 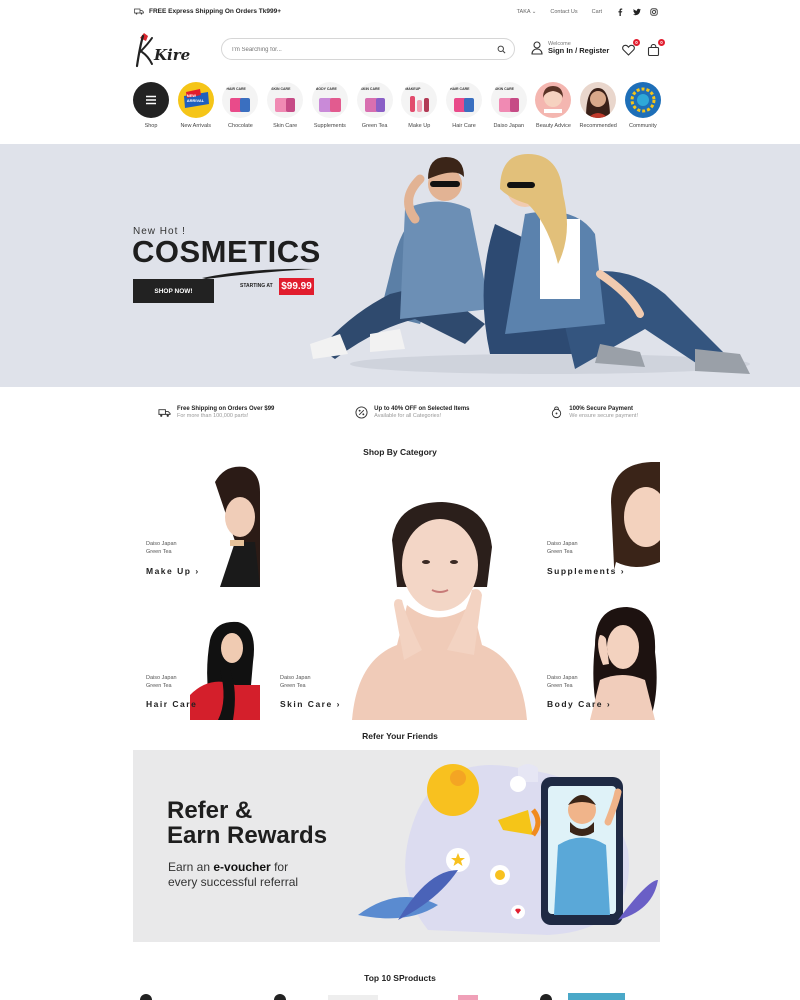 What do you see at coordinates (408, 416) in the screenshot?
I see `feature-subtitle: Available for all Categories!` at bounding box center [408, 416].